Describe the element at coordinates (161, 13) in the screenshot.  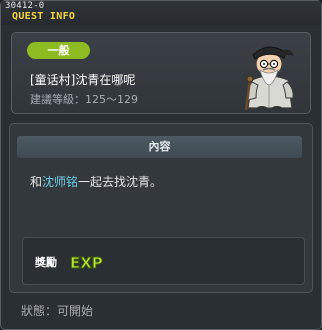
I see `title-bar: 30412-0 QUEST INFO` at that location.